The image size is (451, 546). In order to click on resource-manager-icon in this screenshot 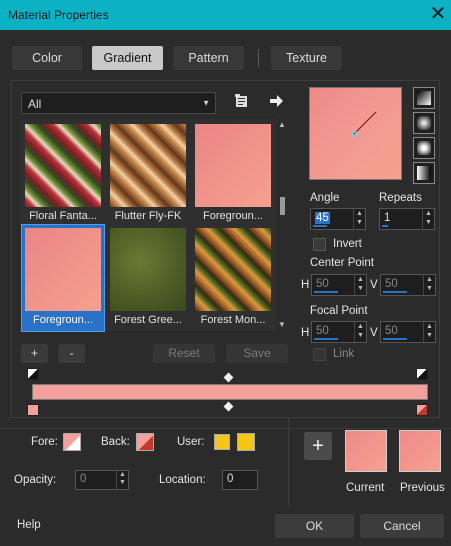, I will do `click(242, 101)`.